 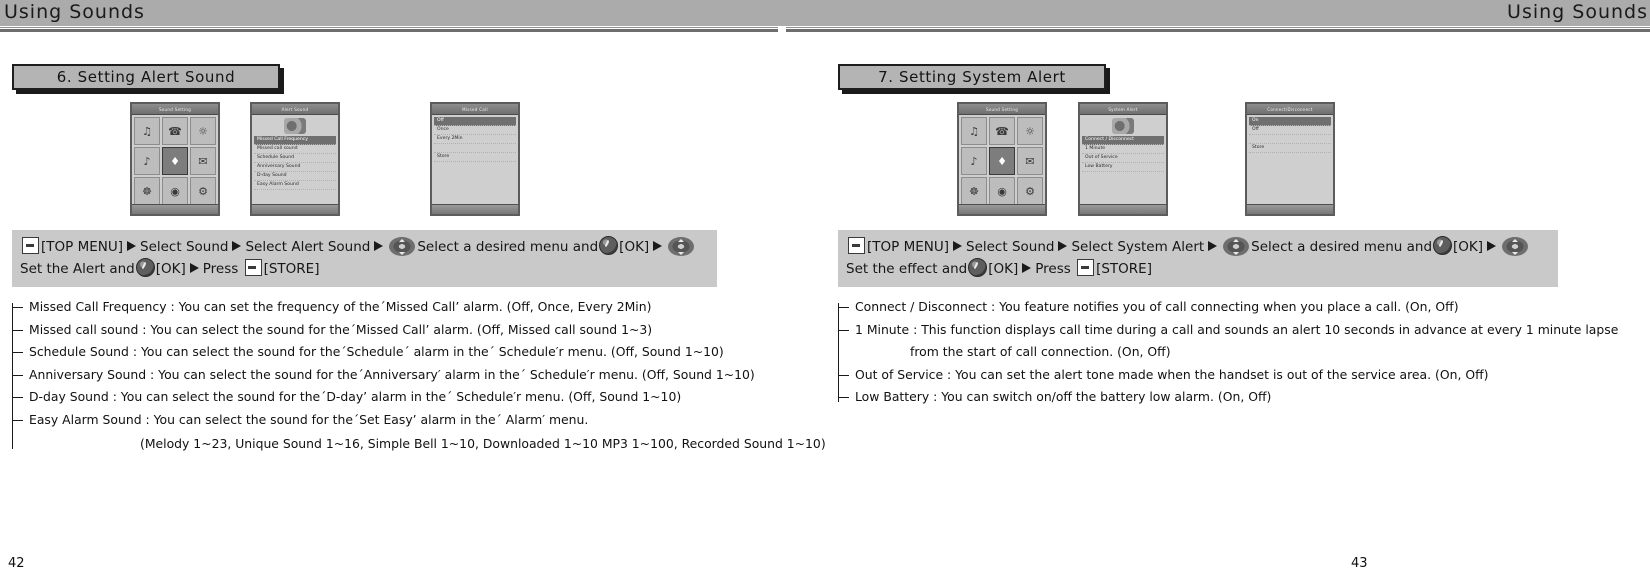 I want to click on step-select-system-alert: Select System Alert, so click(x=1138, y=247).